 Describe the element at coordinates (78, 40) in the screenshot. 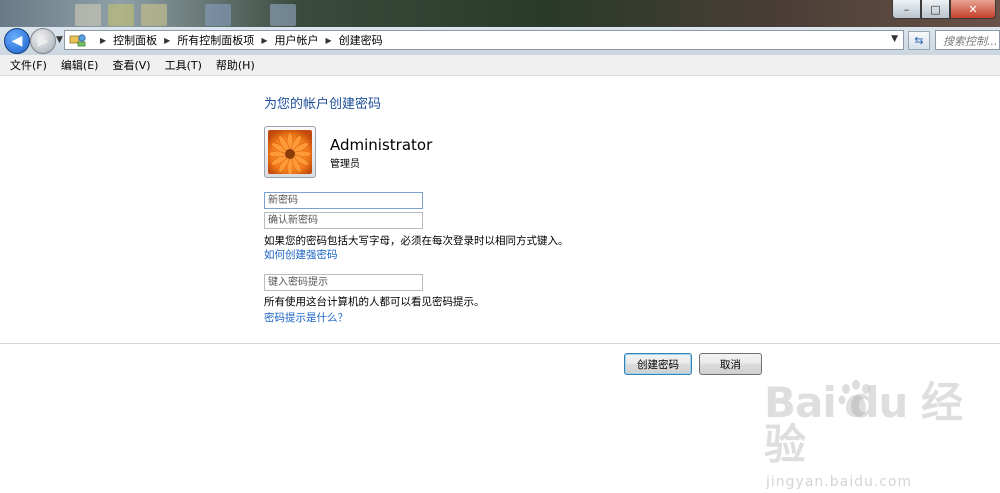

I see `control-panel-icon` at that location.